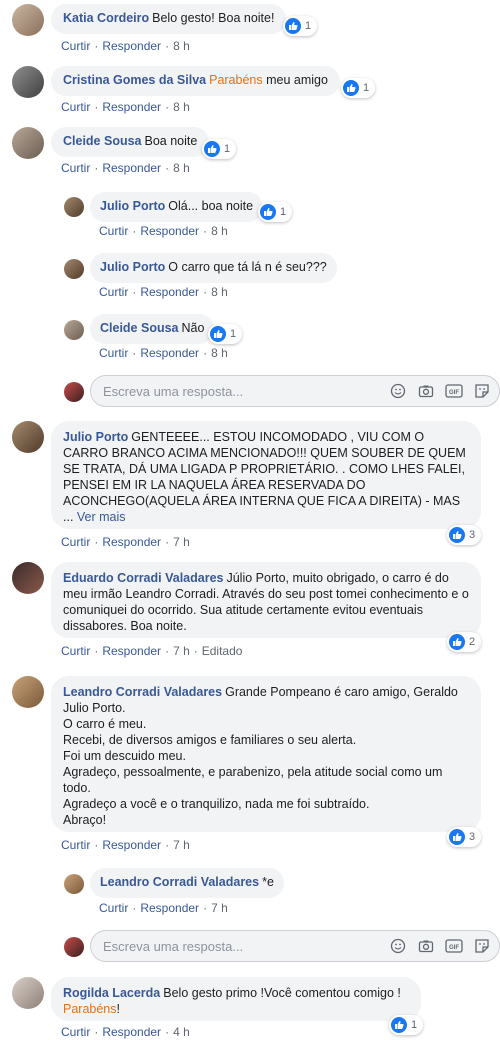 The height and width of the screenshot is (1040, 500). What do you see at coordinates (142, 692) in the screenshot?
I see `comment-author: Leandro Corradi Valadares` at bounding box center [142, 692].